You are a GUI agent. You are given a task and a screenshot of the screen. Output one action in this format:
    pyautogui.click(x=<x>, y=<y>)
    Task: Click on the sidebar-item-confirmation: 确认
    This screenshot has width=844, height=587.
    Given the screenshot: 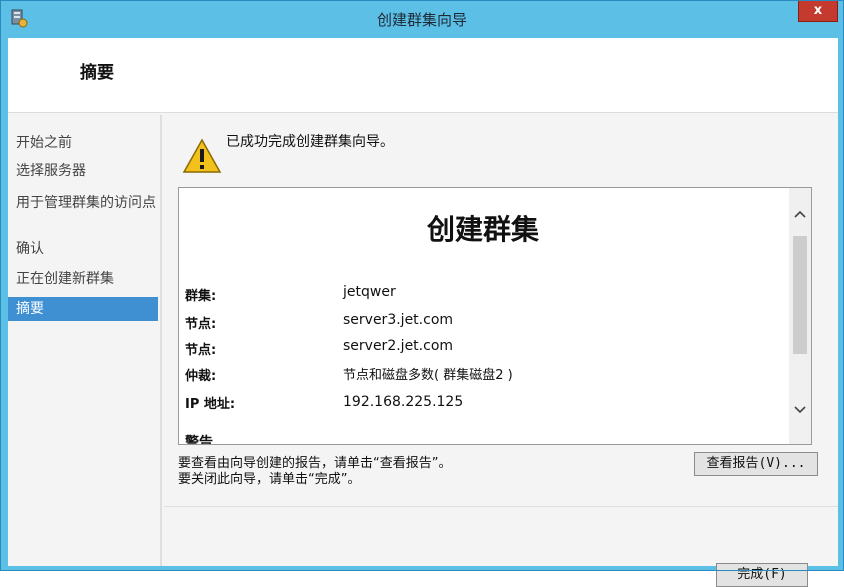 What is the action you would take?
    pyautogui.click(x=83, y=249)
    